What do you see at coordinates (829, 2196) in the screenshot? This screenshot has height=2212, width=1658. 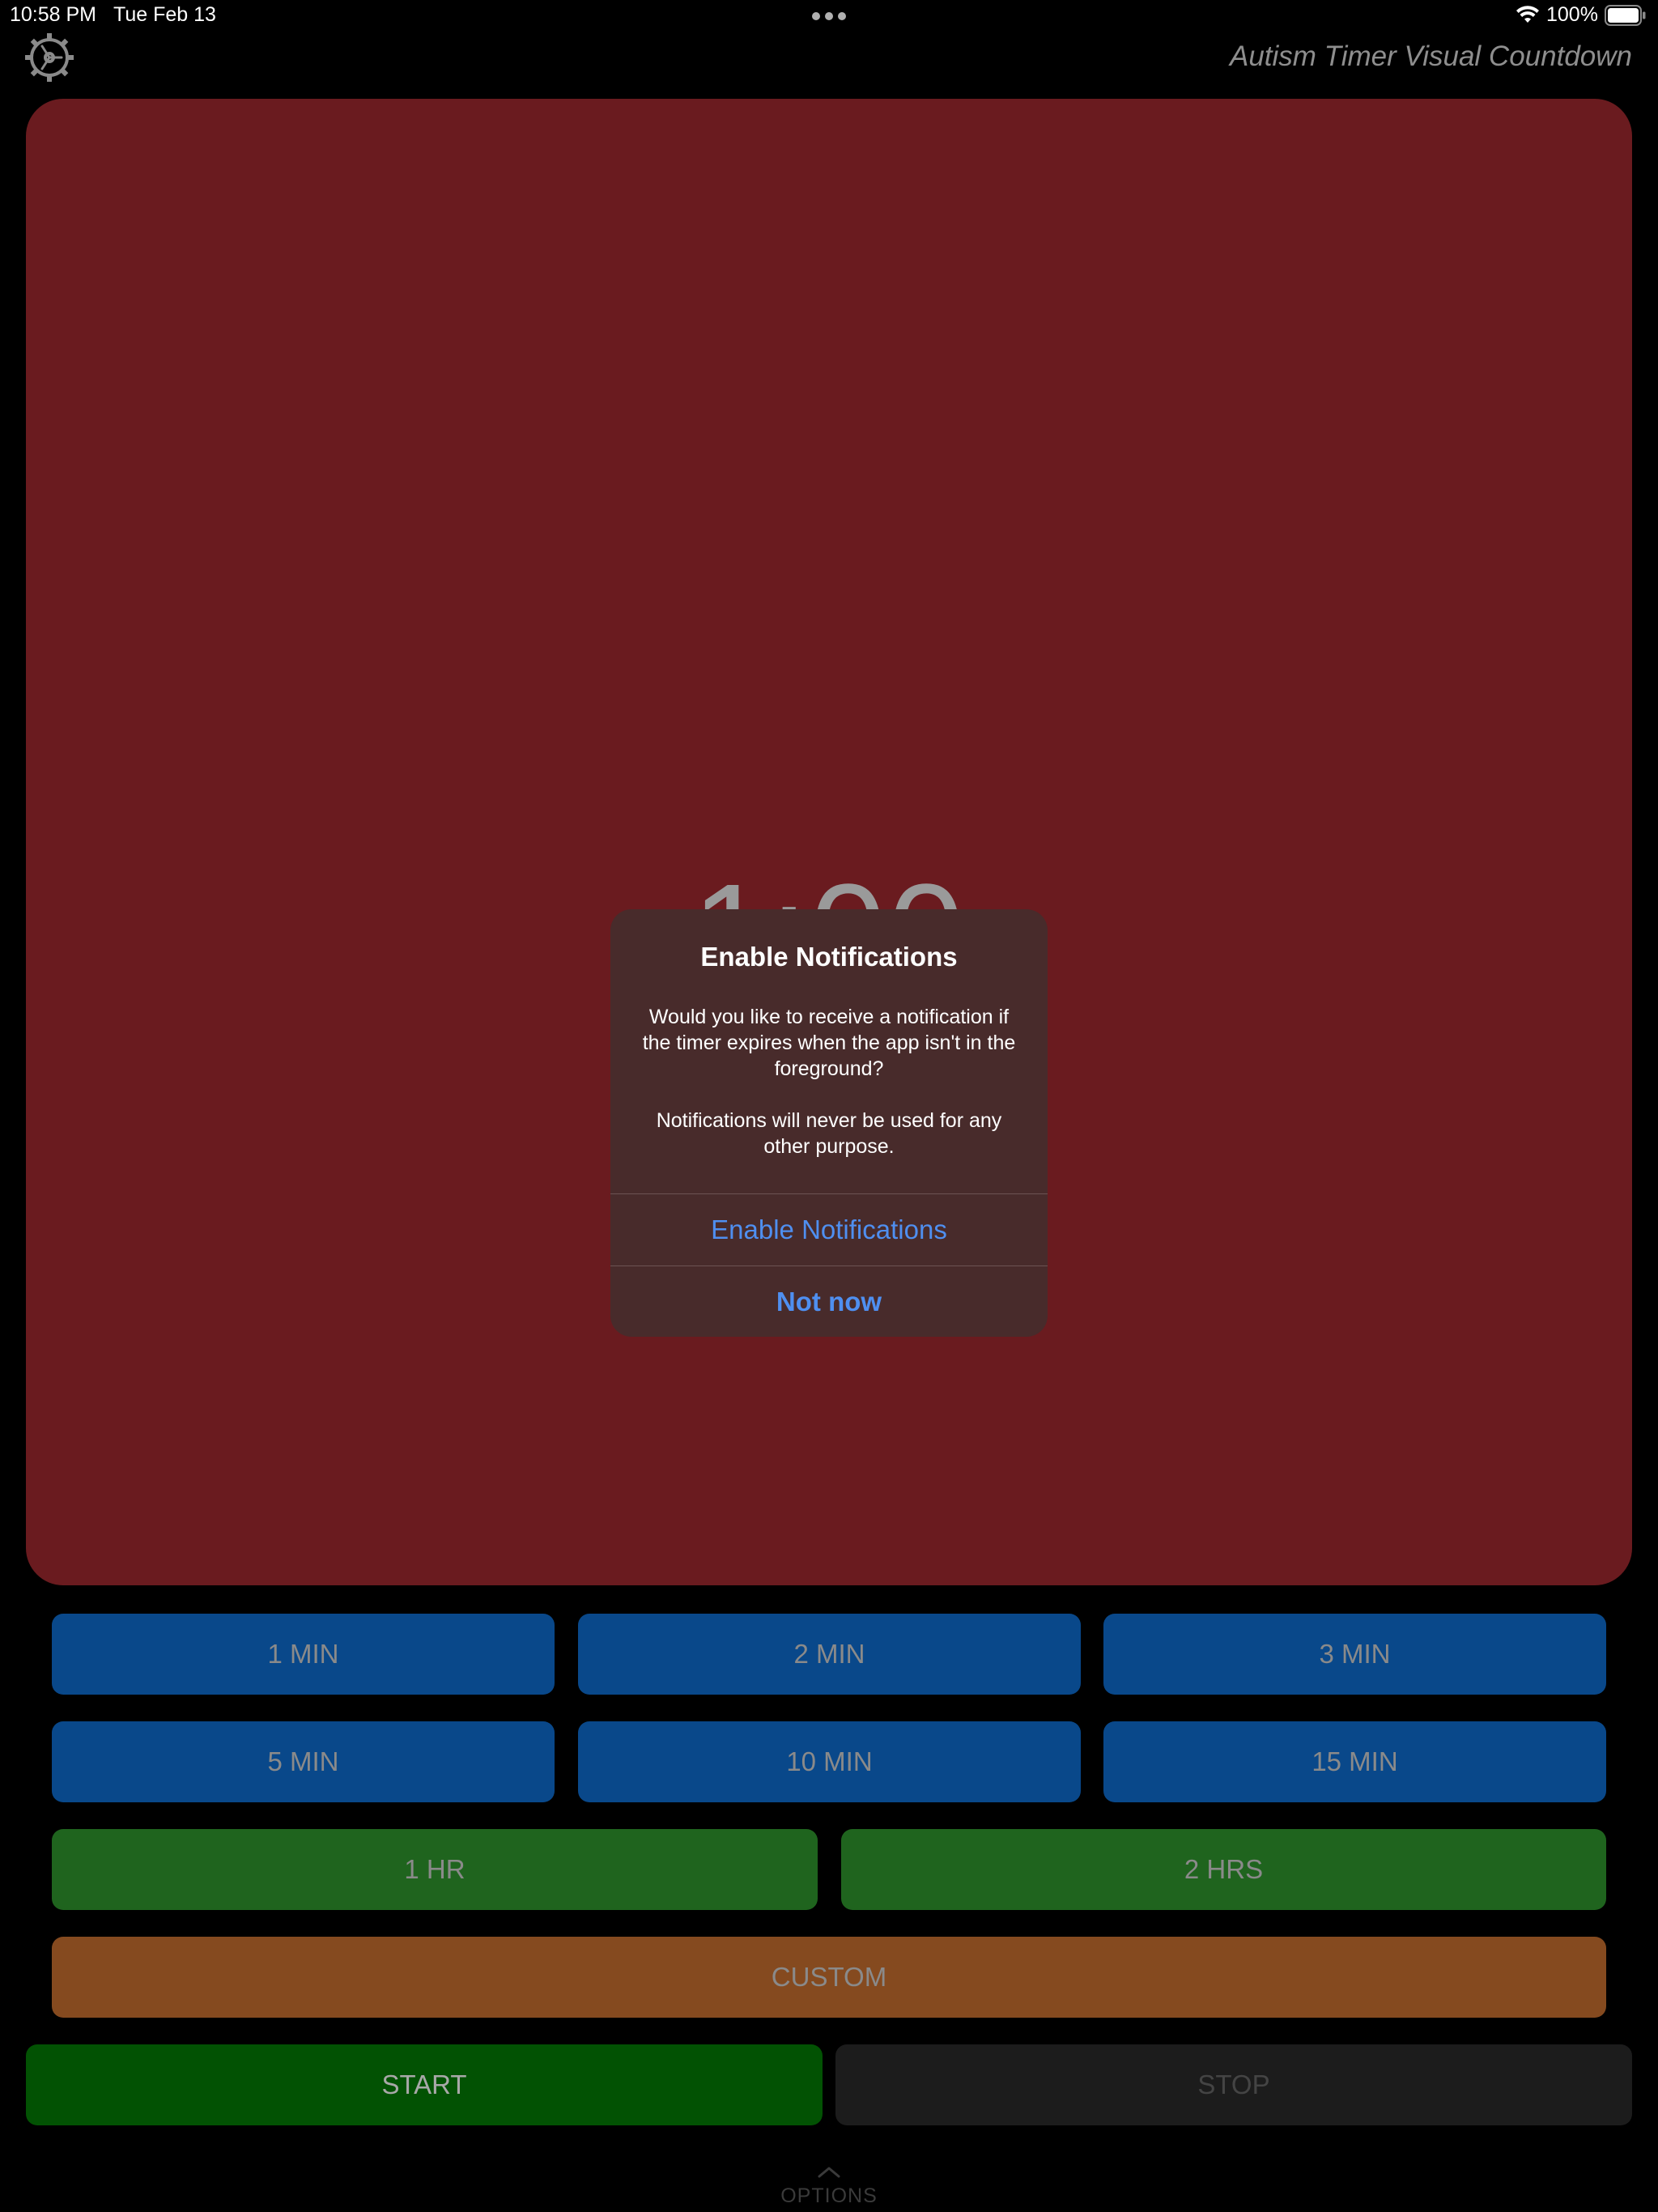 I see `options-button: OPTIONS` at bounding box center [829, 2196].